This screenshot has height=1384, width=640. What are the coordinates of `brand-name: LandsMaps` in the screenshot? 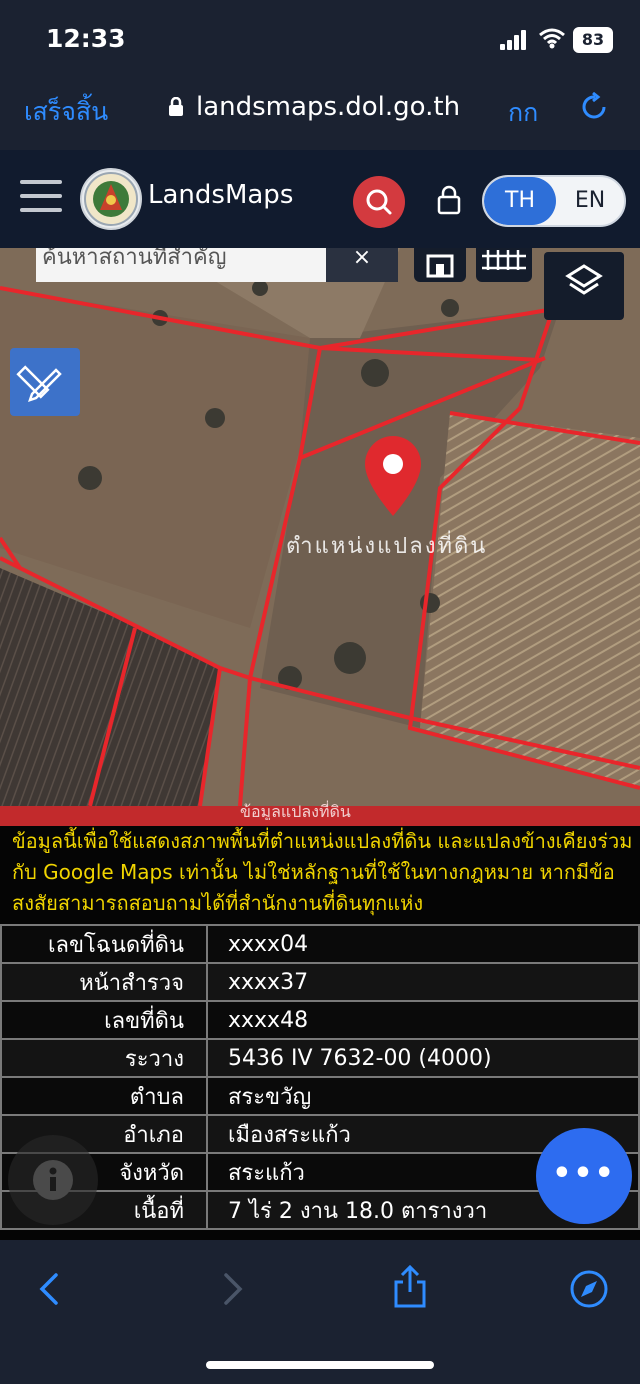 It's located at (221, 195).